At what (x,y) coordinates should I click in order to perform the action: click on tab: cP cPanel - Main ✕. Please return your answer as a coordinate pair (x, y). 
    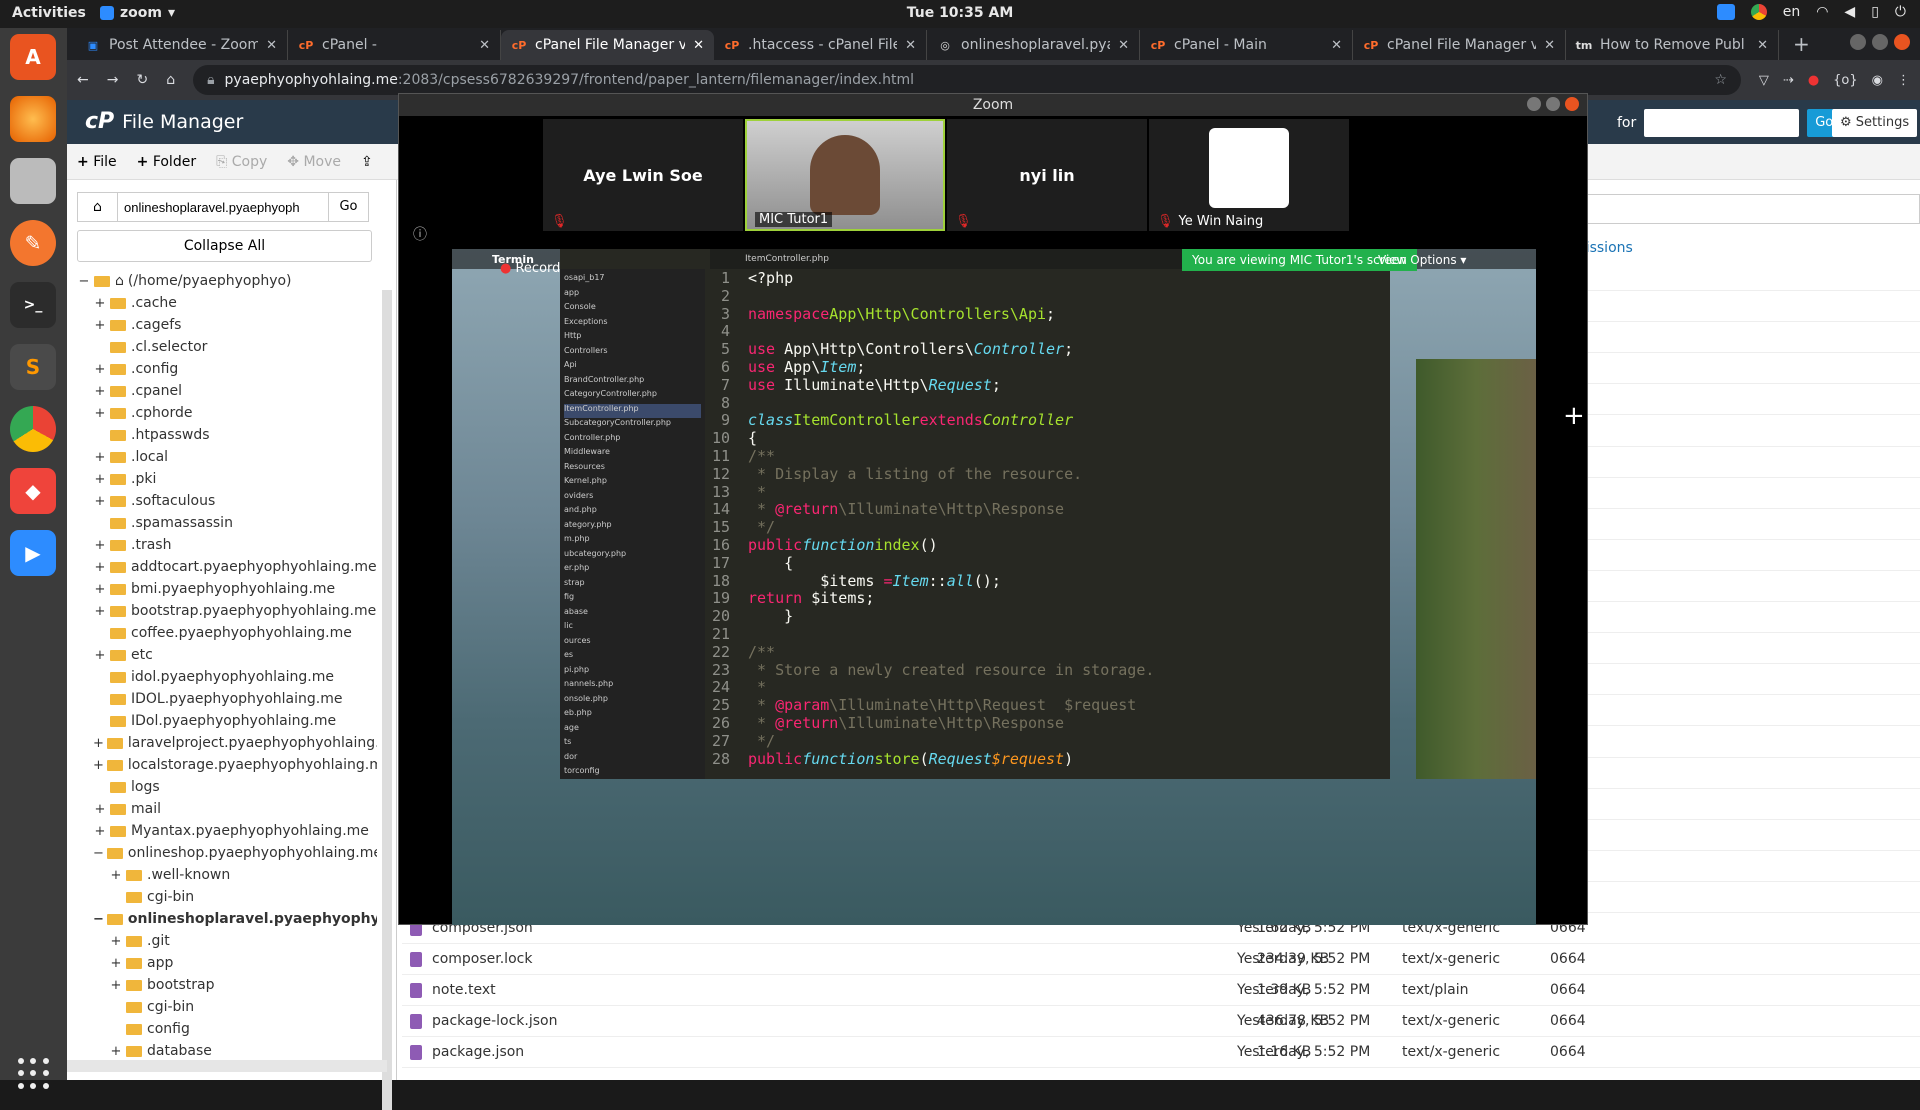
    Looking at the image, I should click on (1246, 45).